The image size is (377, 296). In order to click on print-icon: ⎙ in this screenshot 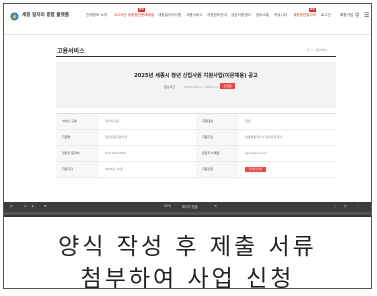, I will do `click(345, 206)`.